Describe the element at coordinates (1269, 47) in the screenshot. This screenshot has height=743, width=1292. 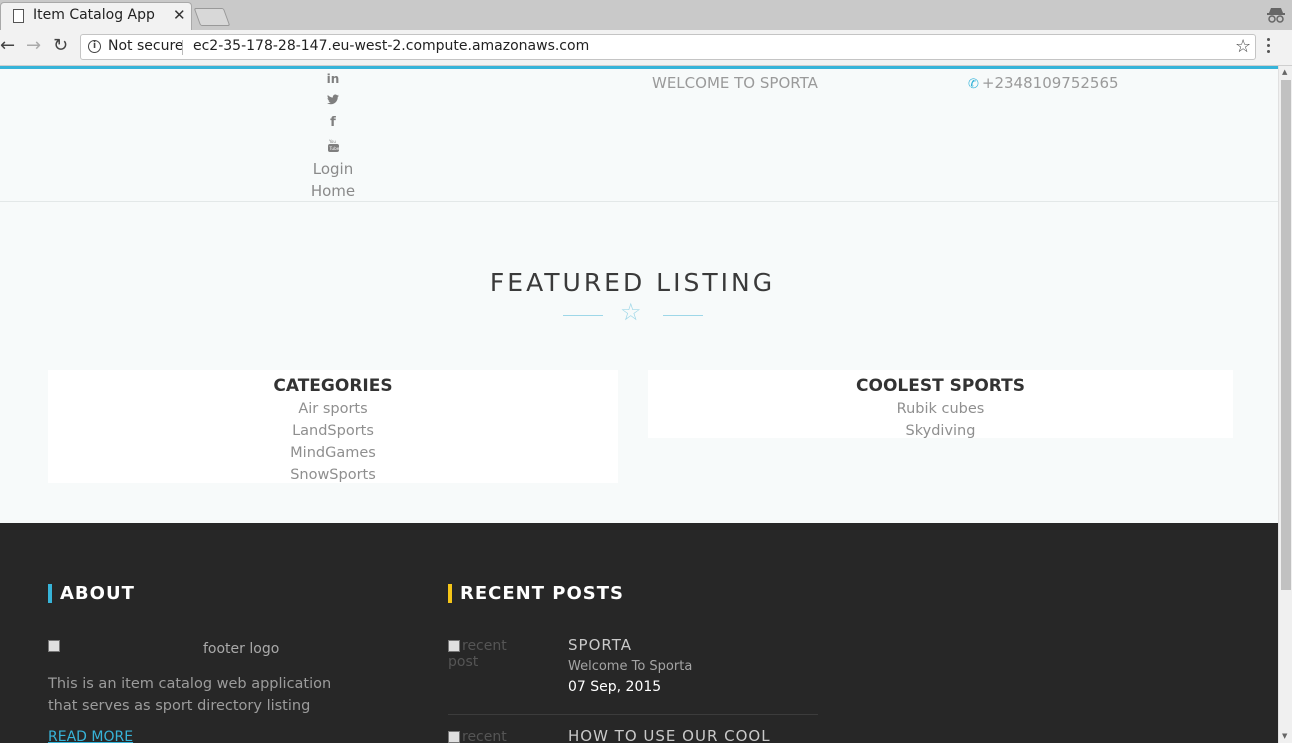
I see `browser-menu-icon` at that location.